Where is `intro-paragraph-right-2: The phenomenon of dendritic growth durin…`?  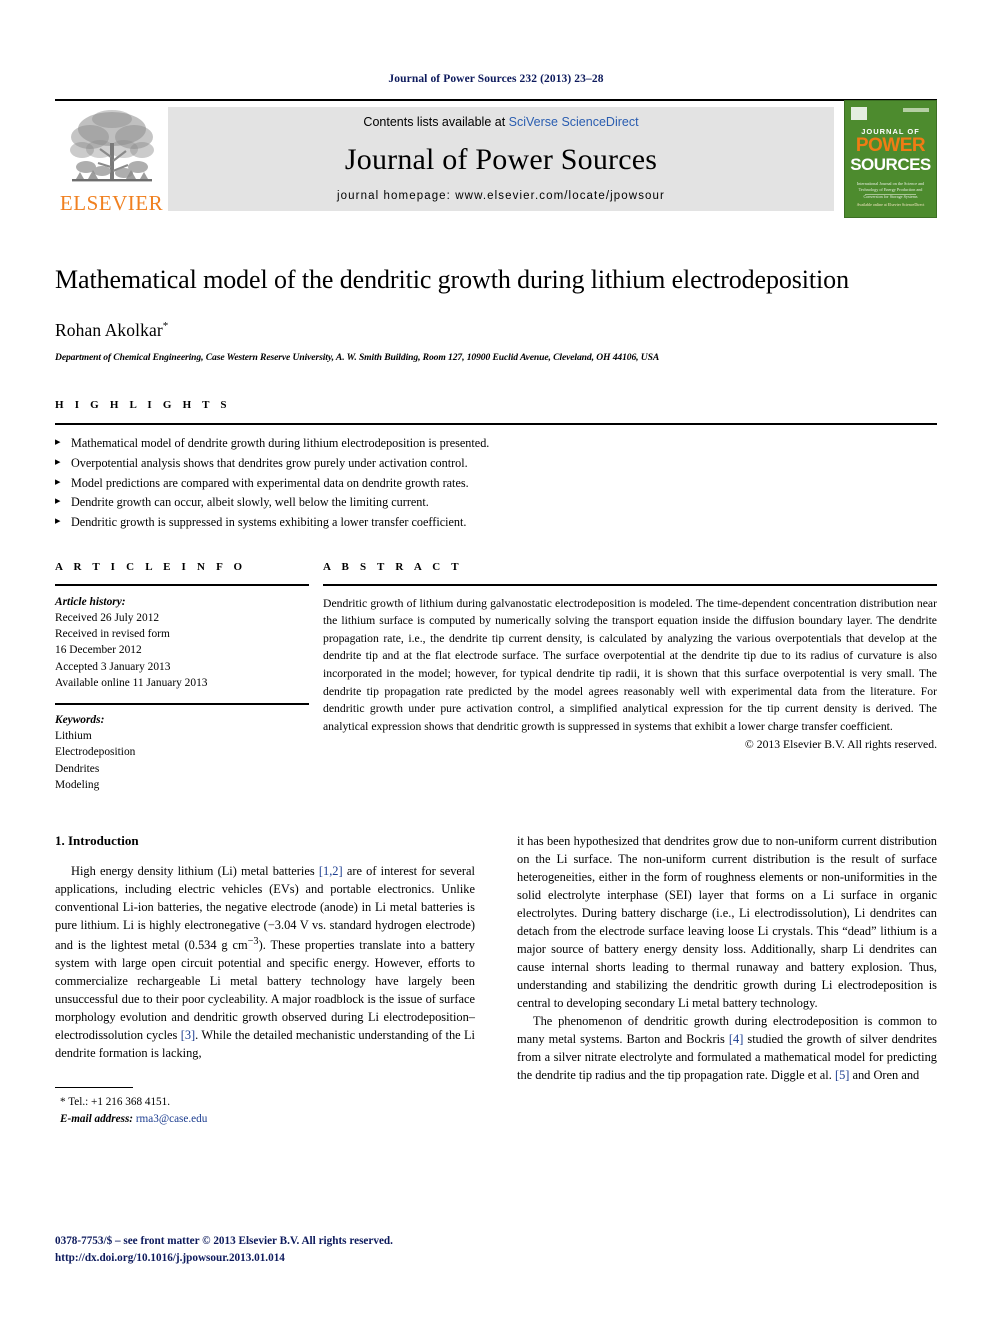
intro-paragraph-right-2: The phenomenon of dendritic growth durin… is located at coordinates (727, 1049).